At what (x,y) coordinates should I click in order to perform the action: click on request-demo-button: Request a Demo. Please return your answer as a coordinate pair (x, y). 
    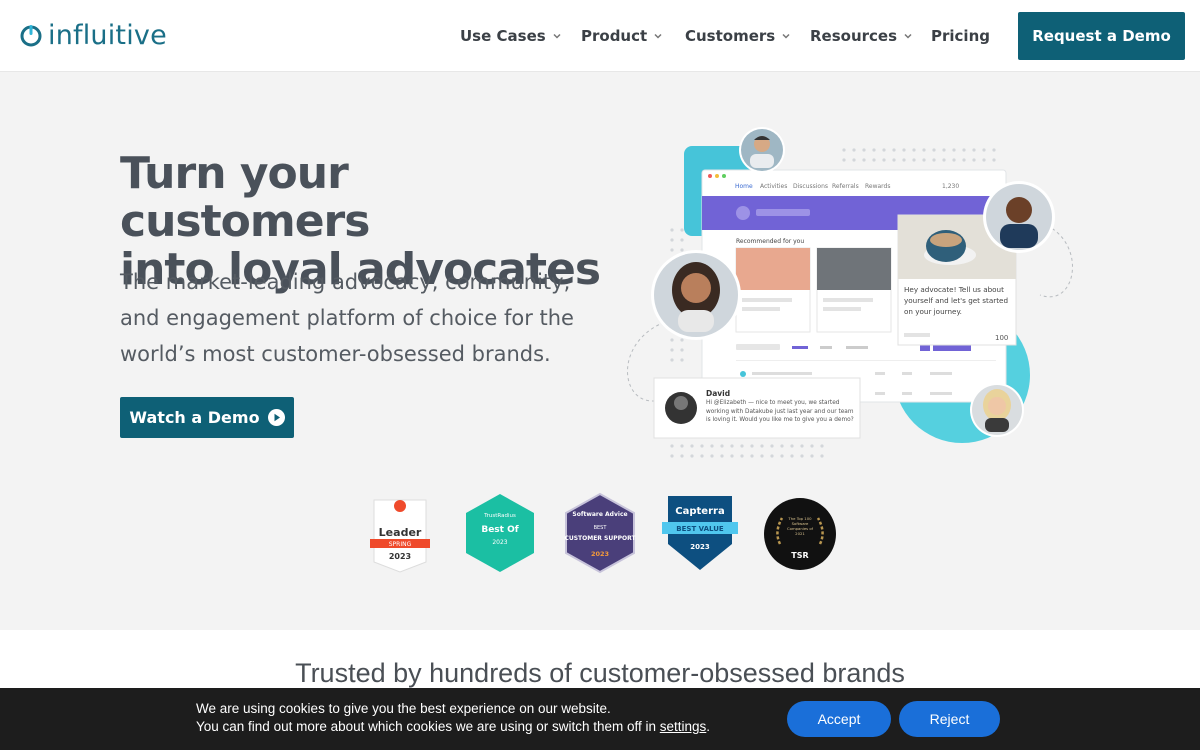
    Looking at the image, I should click on (1101, 36).